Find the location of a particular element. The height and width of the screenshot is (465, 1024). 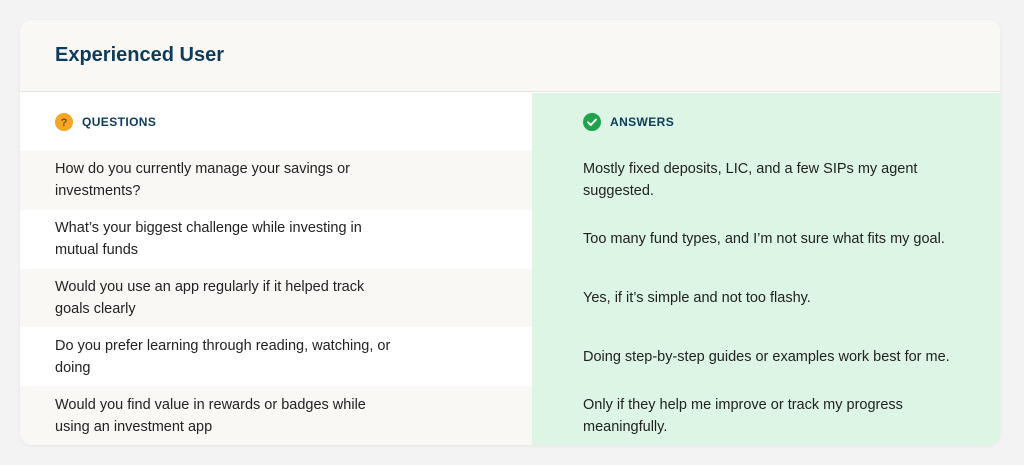

card-title: Experienced User is located at coordinates (139, 55).